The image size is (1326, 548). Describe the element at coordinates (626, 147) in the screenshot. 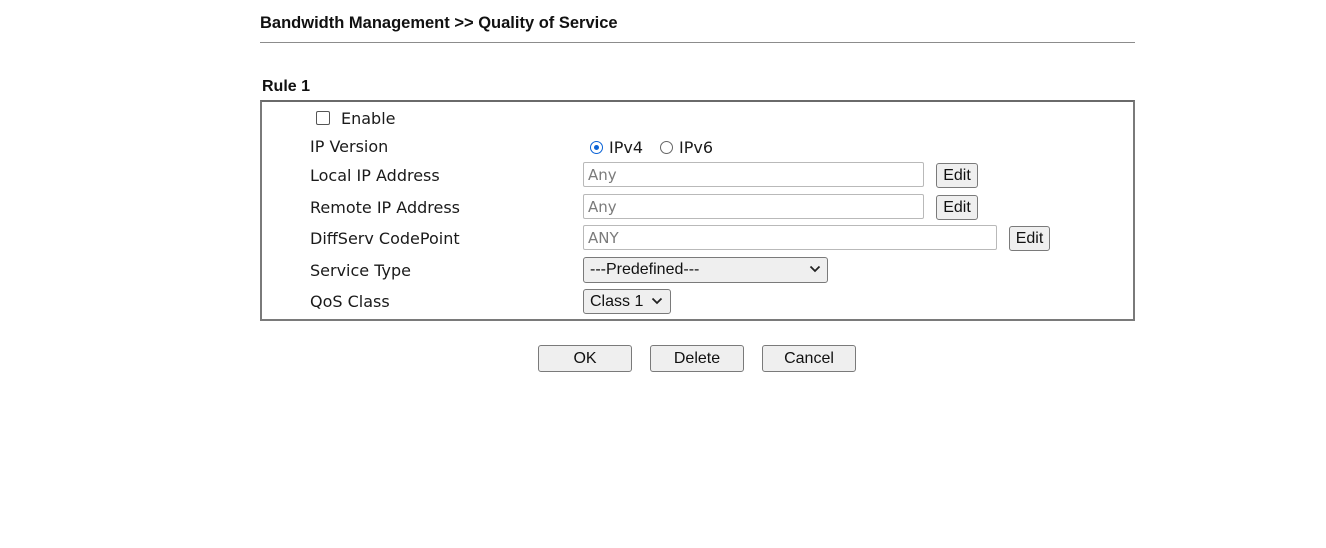

I see `ipv4-radio-label: IPv4` at that location.